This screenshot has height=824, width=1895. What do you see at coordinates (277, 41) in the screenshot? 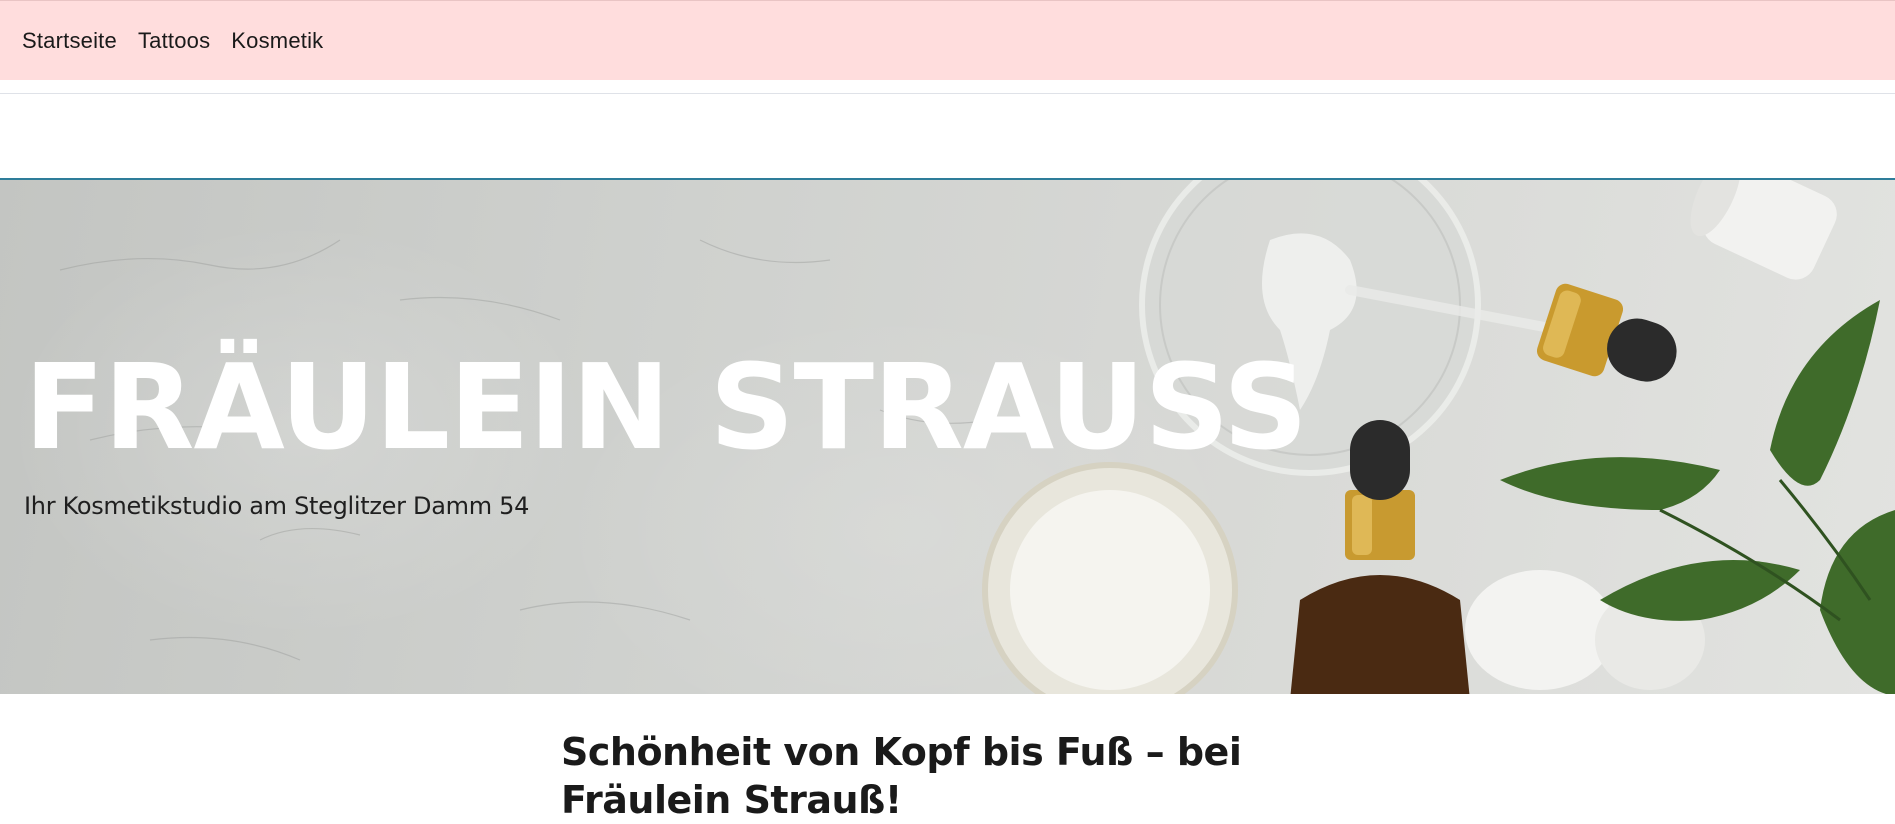
I see `nav-item-kosmetik: Kosmetik` at bounding box center [277, 41].